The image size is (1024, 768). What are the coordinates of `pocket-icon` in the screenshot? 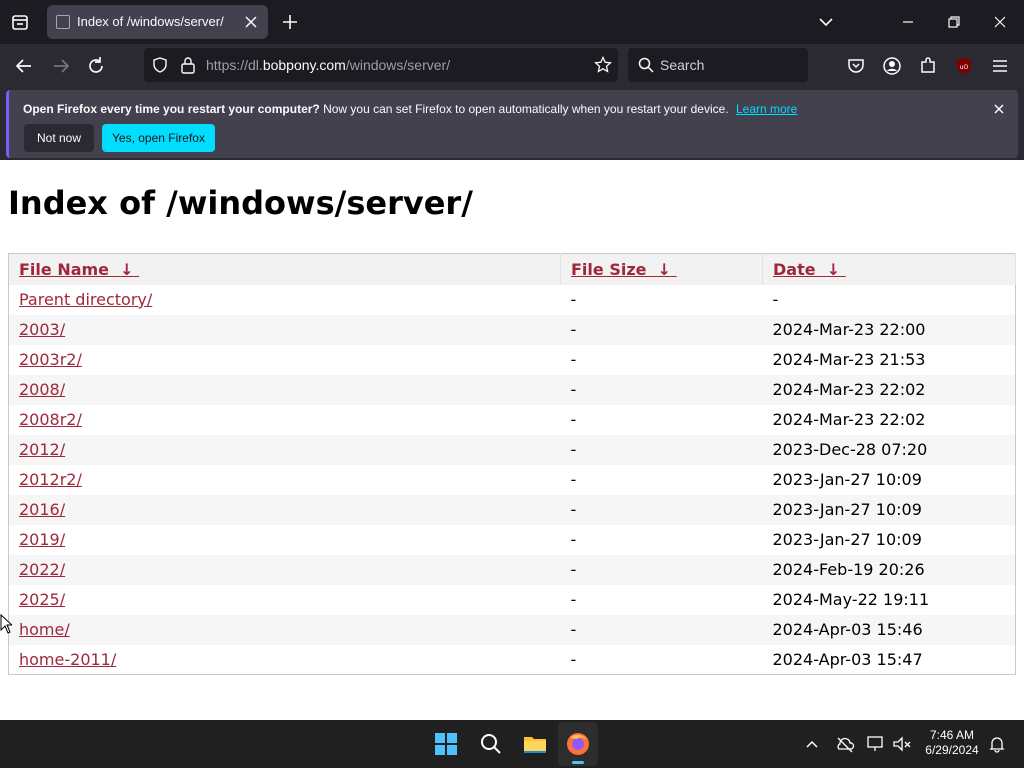 It's located at (856, 66).